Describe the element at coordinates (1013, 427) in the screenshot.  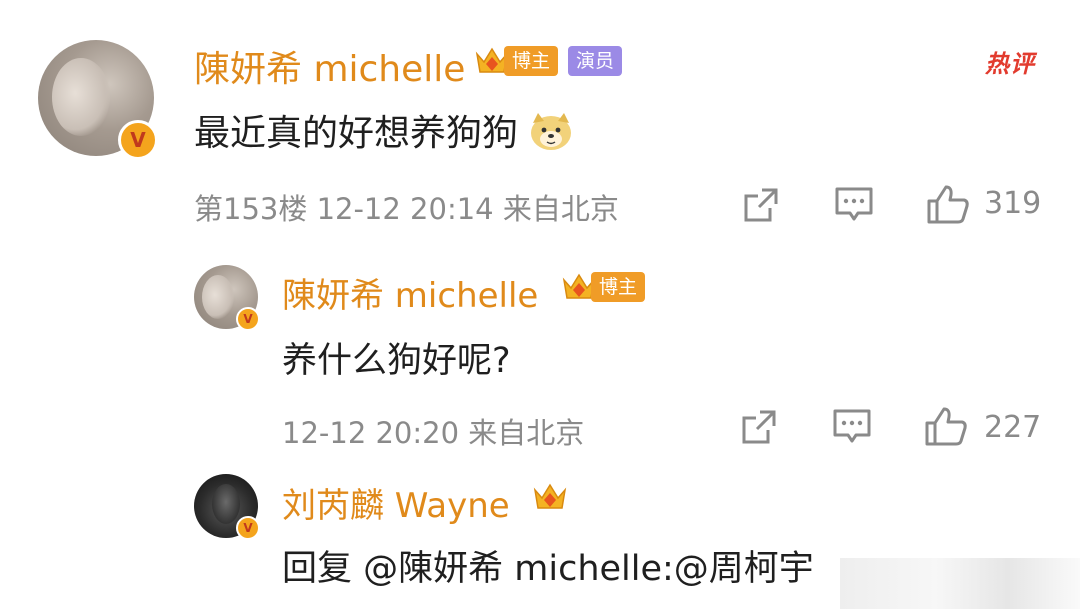
I see `like-count: 227` at that location.